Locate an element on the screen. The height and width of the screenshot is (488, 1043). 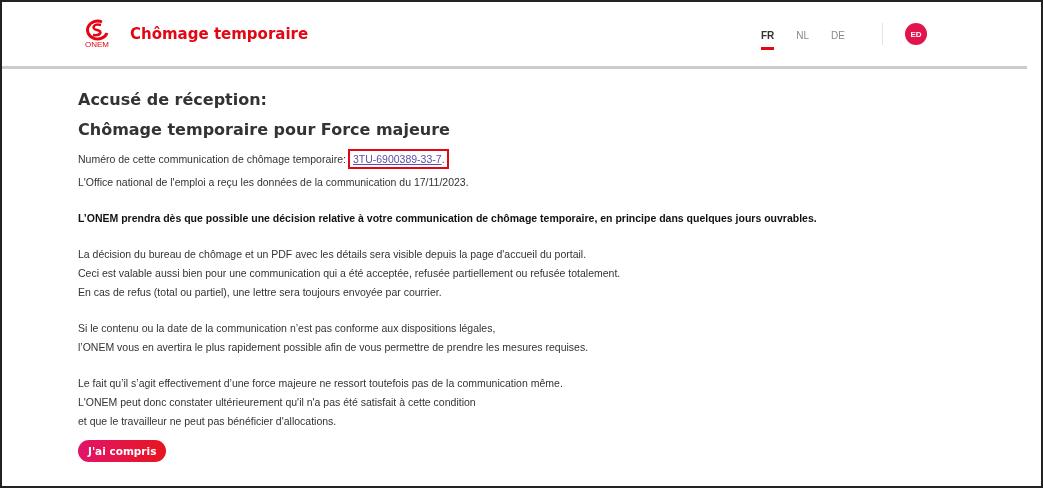
language-tab: NL is located at coordinates (803, 37).